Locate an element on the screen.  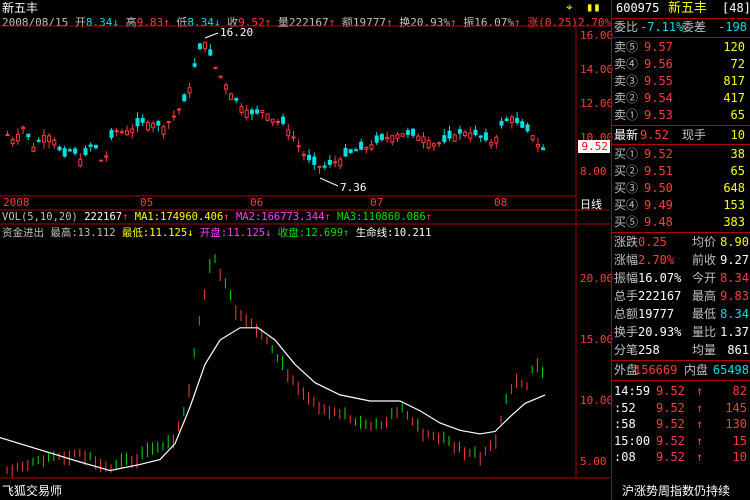
stat-row: 振幅 16.07% 今开 8.34 is located at coordinates (681, 278).